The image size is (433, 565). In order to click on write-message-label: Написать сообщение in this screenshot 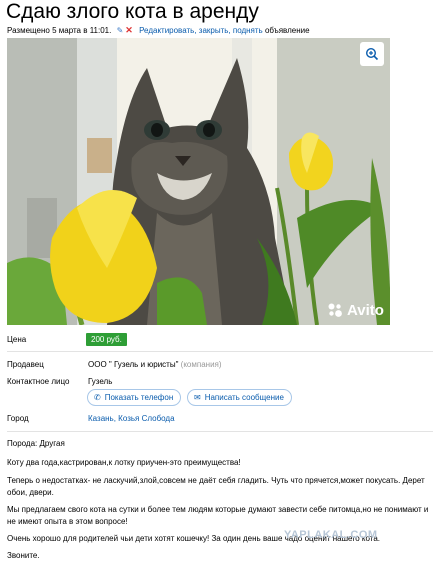, I will do `click(244, 397)`.